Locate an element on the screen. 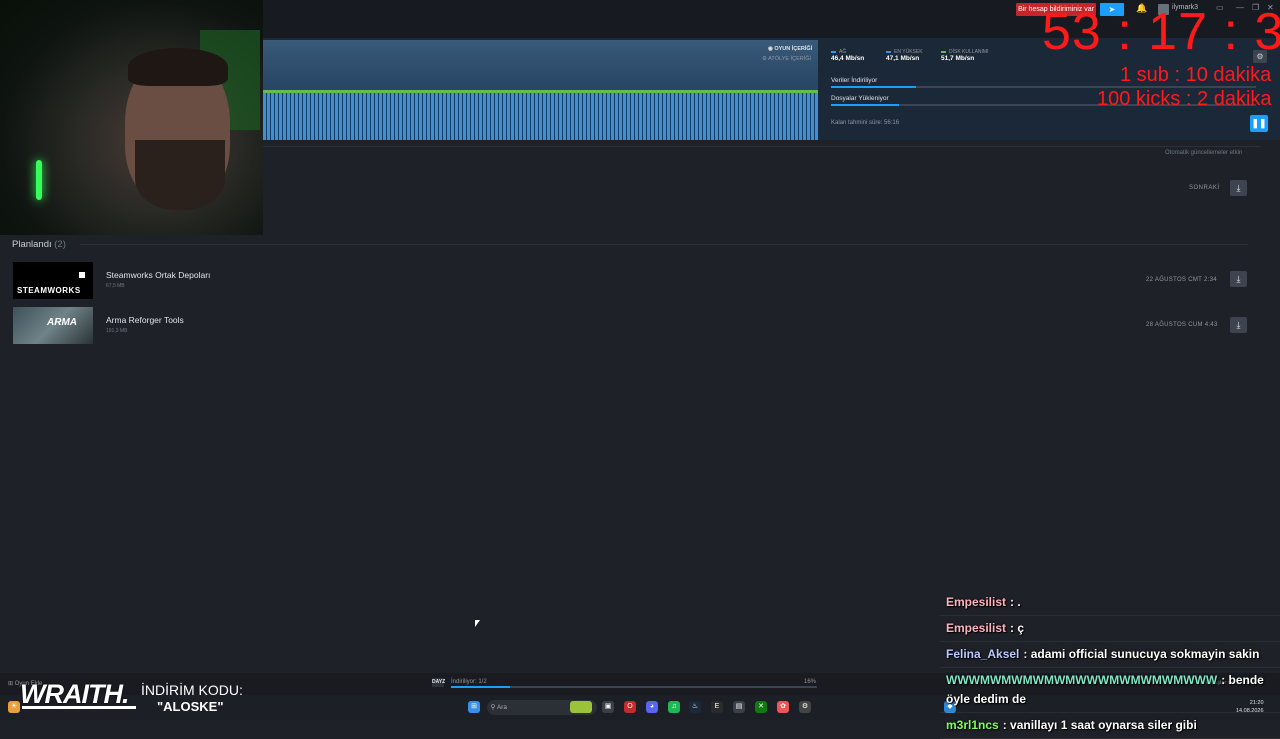 This screenshot has width=1280, height=739. settings-icon: ⚙ is located at coordinates (805, 707).